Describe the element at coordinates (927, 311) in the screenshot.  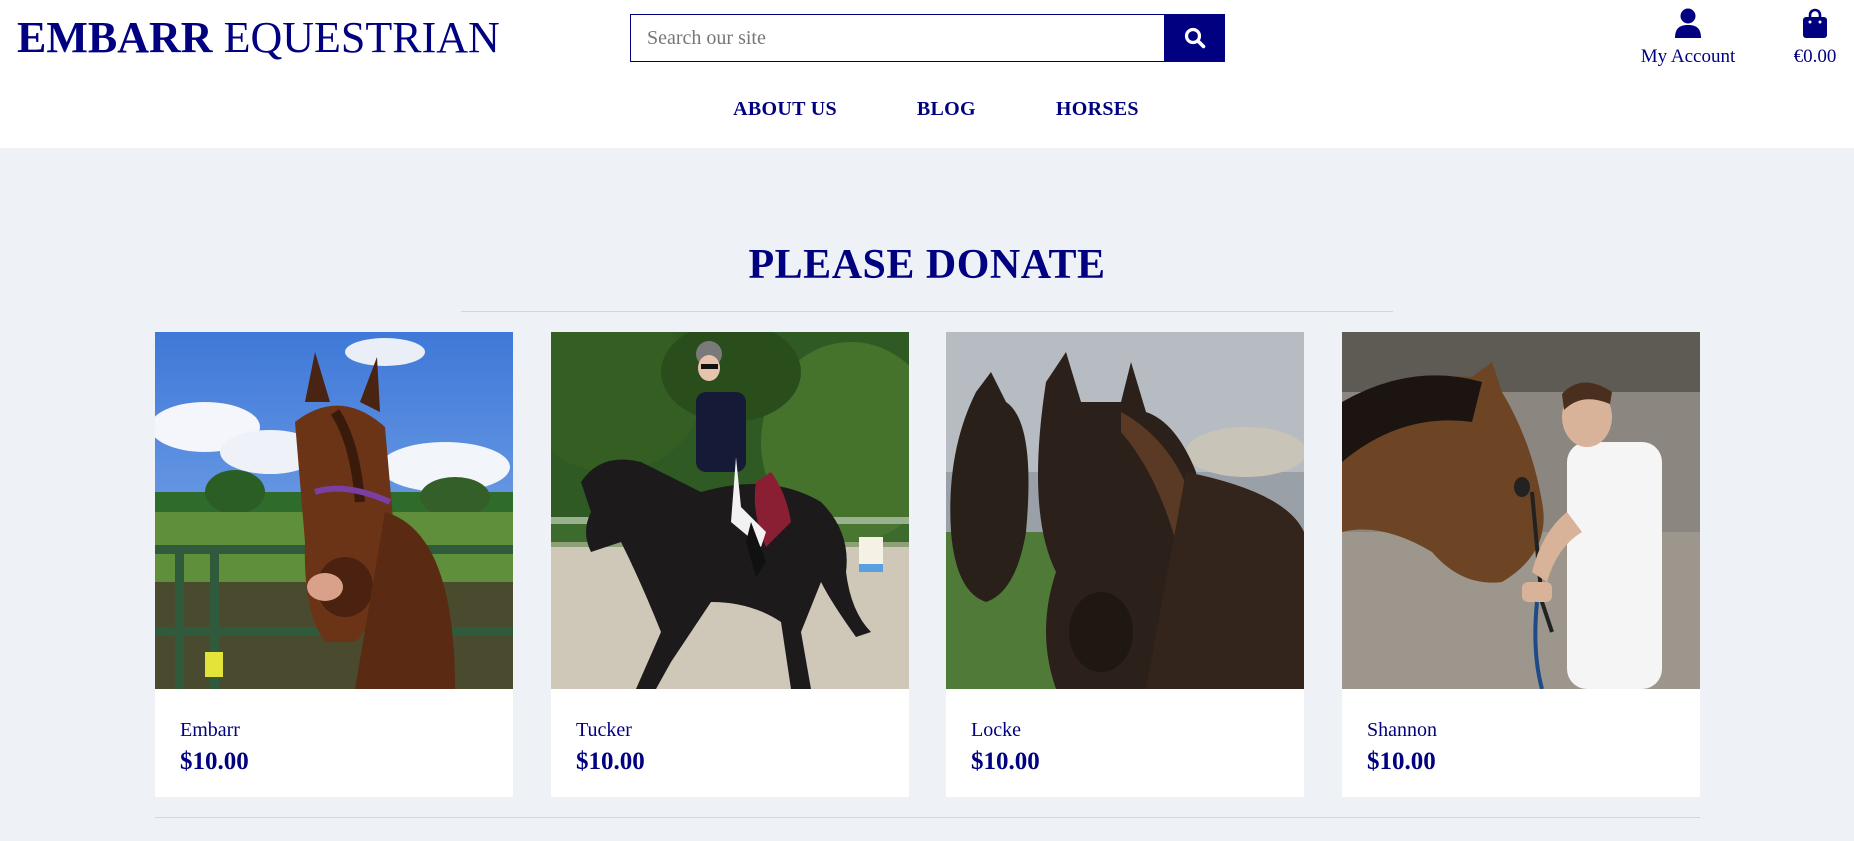
I see `title-divider` at that location.